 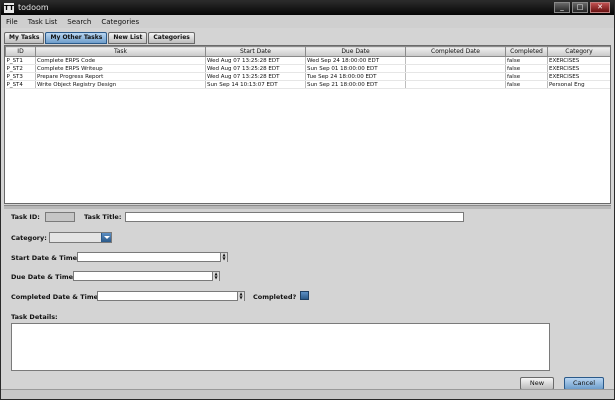 I want to click on category-label: Category:, so click(x=29, y=238).